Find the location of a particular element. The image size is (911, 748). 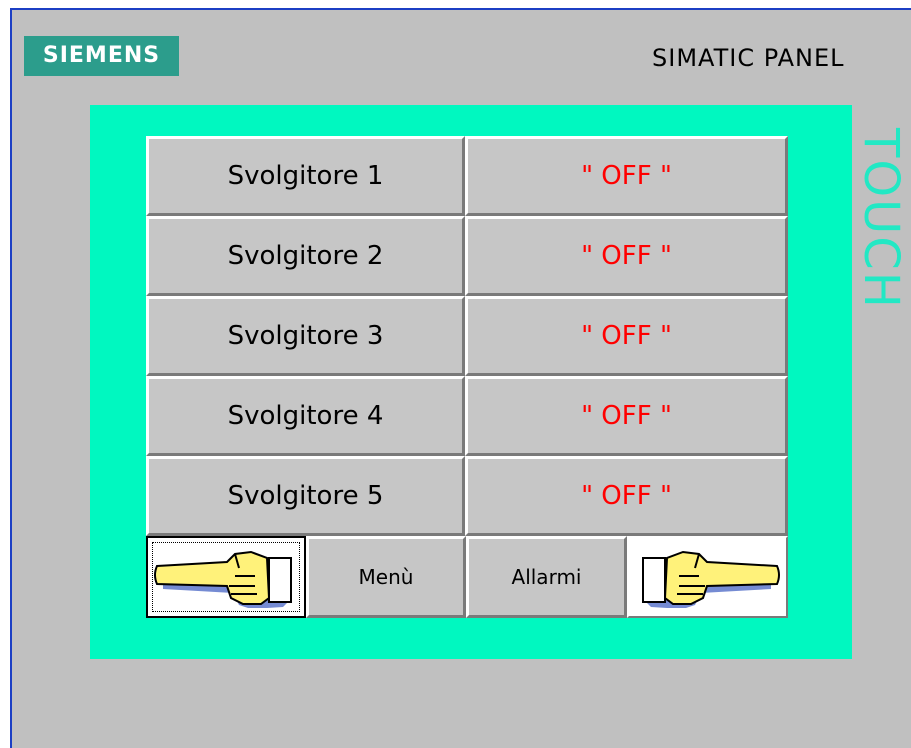

unwinder-2-button: Svolgitore 2 is located at coordinates (305, 256).